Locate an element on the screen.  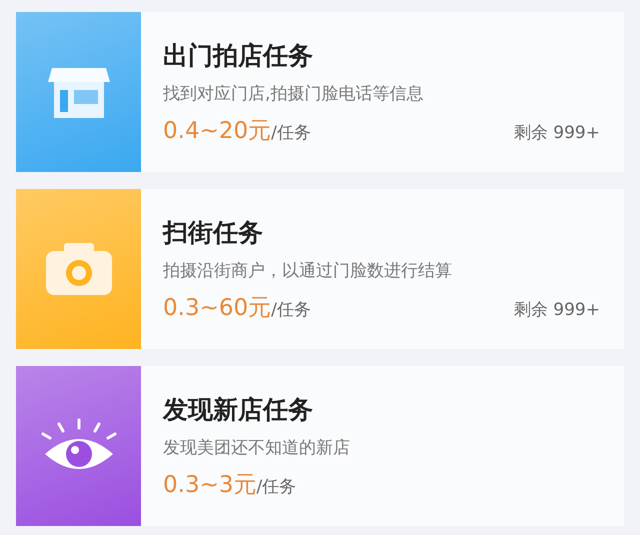
task-description: 找到对应门店,拍摄门脸电话等信息 is located at coordinates (293, 93).